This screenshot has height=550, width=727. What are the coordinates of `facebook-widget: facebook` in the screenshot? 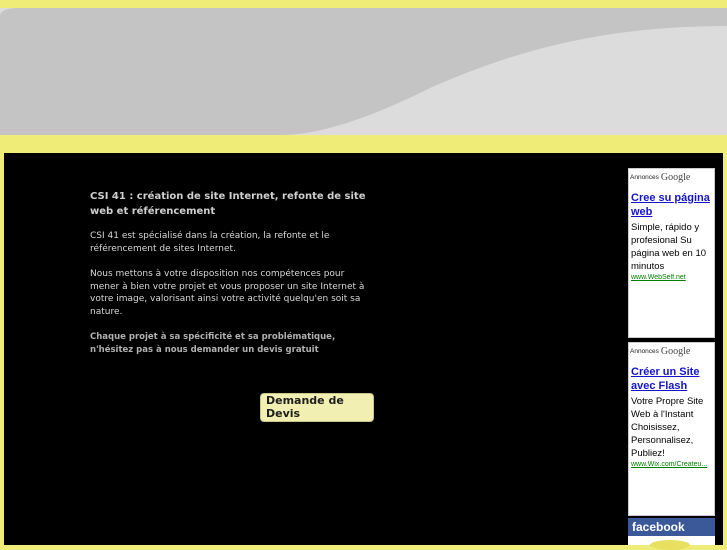 It's located at (671, 534).